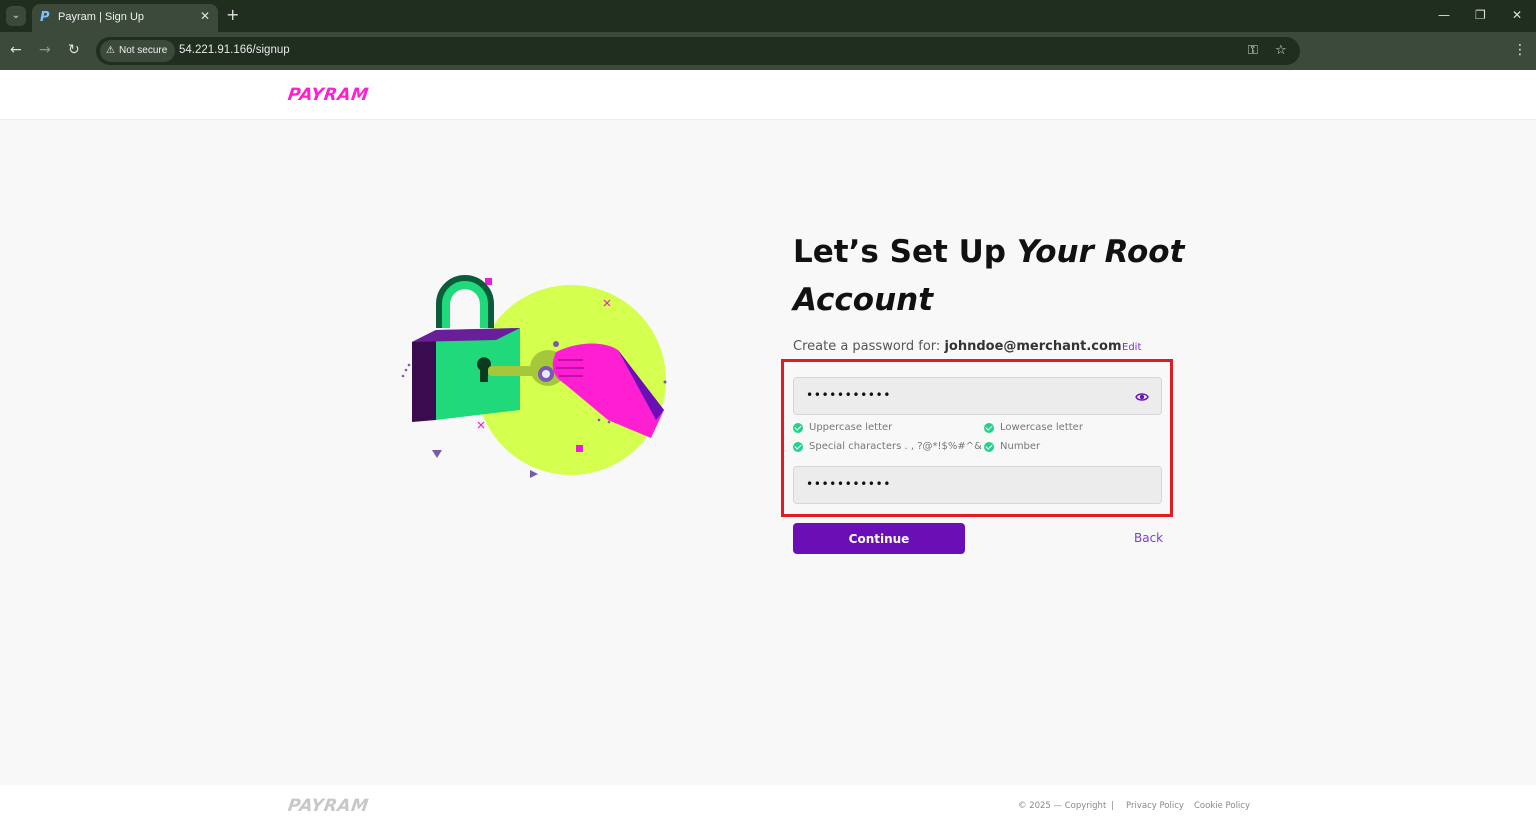  Describe the element at coordinates (879, 538) in the screenshot. I see `continue-button: Continue` at that location.